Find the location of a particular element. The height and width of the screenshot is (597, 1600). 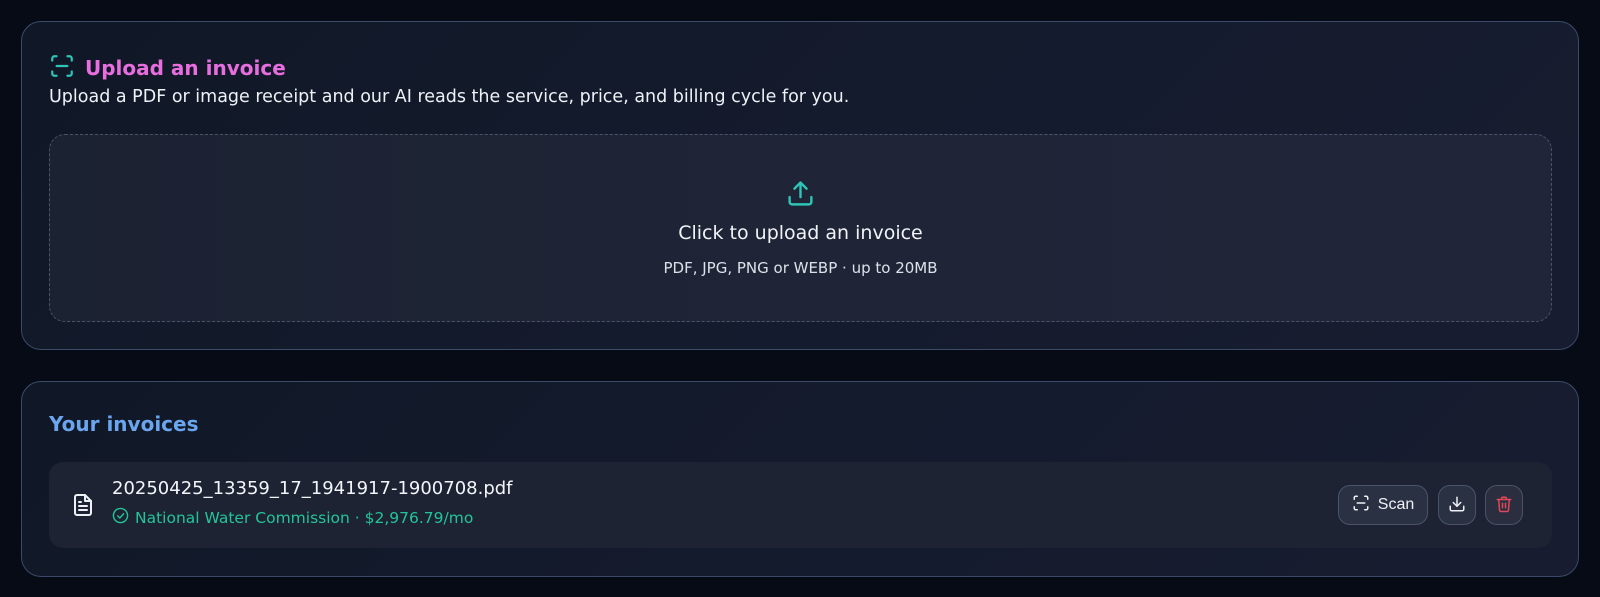

invoice-meta-text: National Water Commission · $2,976.79/mo is located at coordinates (304, 517).